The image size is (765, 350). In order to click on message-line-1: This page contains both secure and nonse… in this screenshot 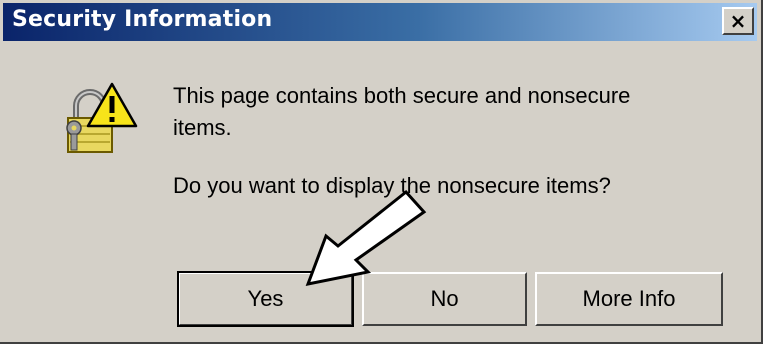, I will do `click(402, 95)`.